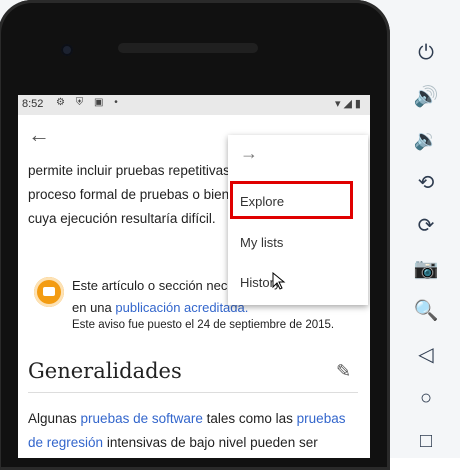 Image resolution: width=460 pixels, height=470 pixels. I want to click on zoom-icon: 🔍, so click(426, 311).